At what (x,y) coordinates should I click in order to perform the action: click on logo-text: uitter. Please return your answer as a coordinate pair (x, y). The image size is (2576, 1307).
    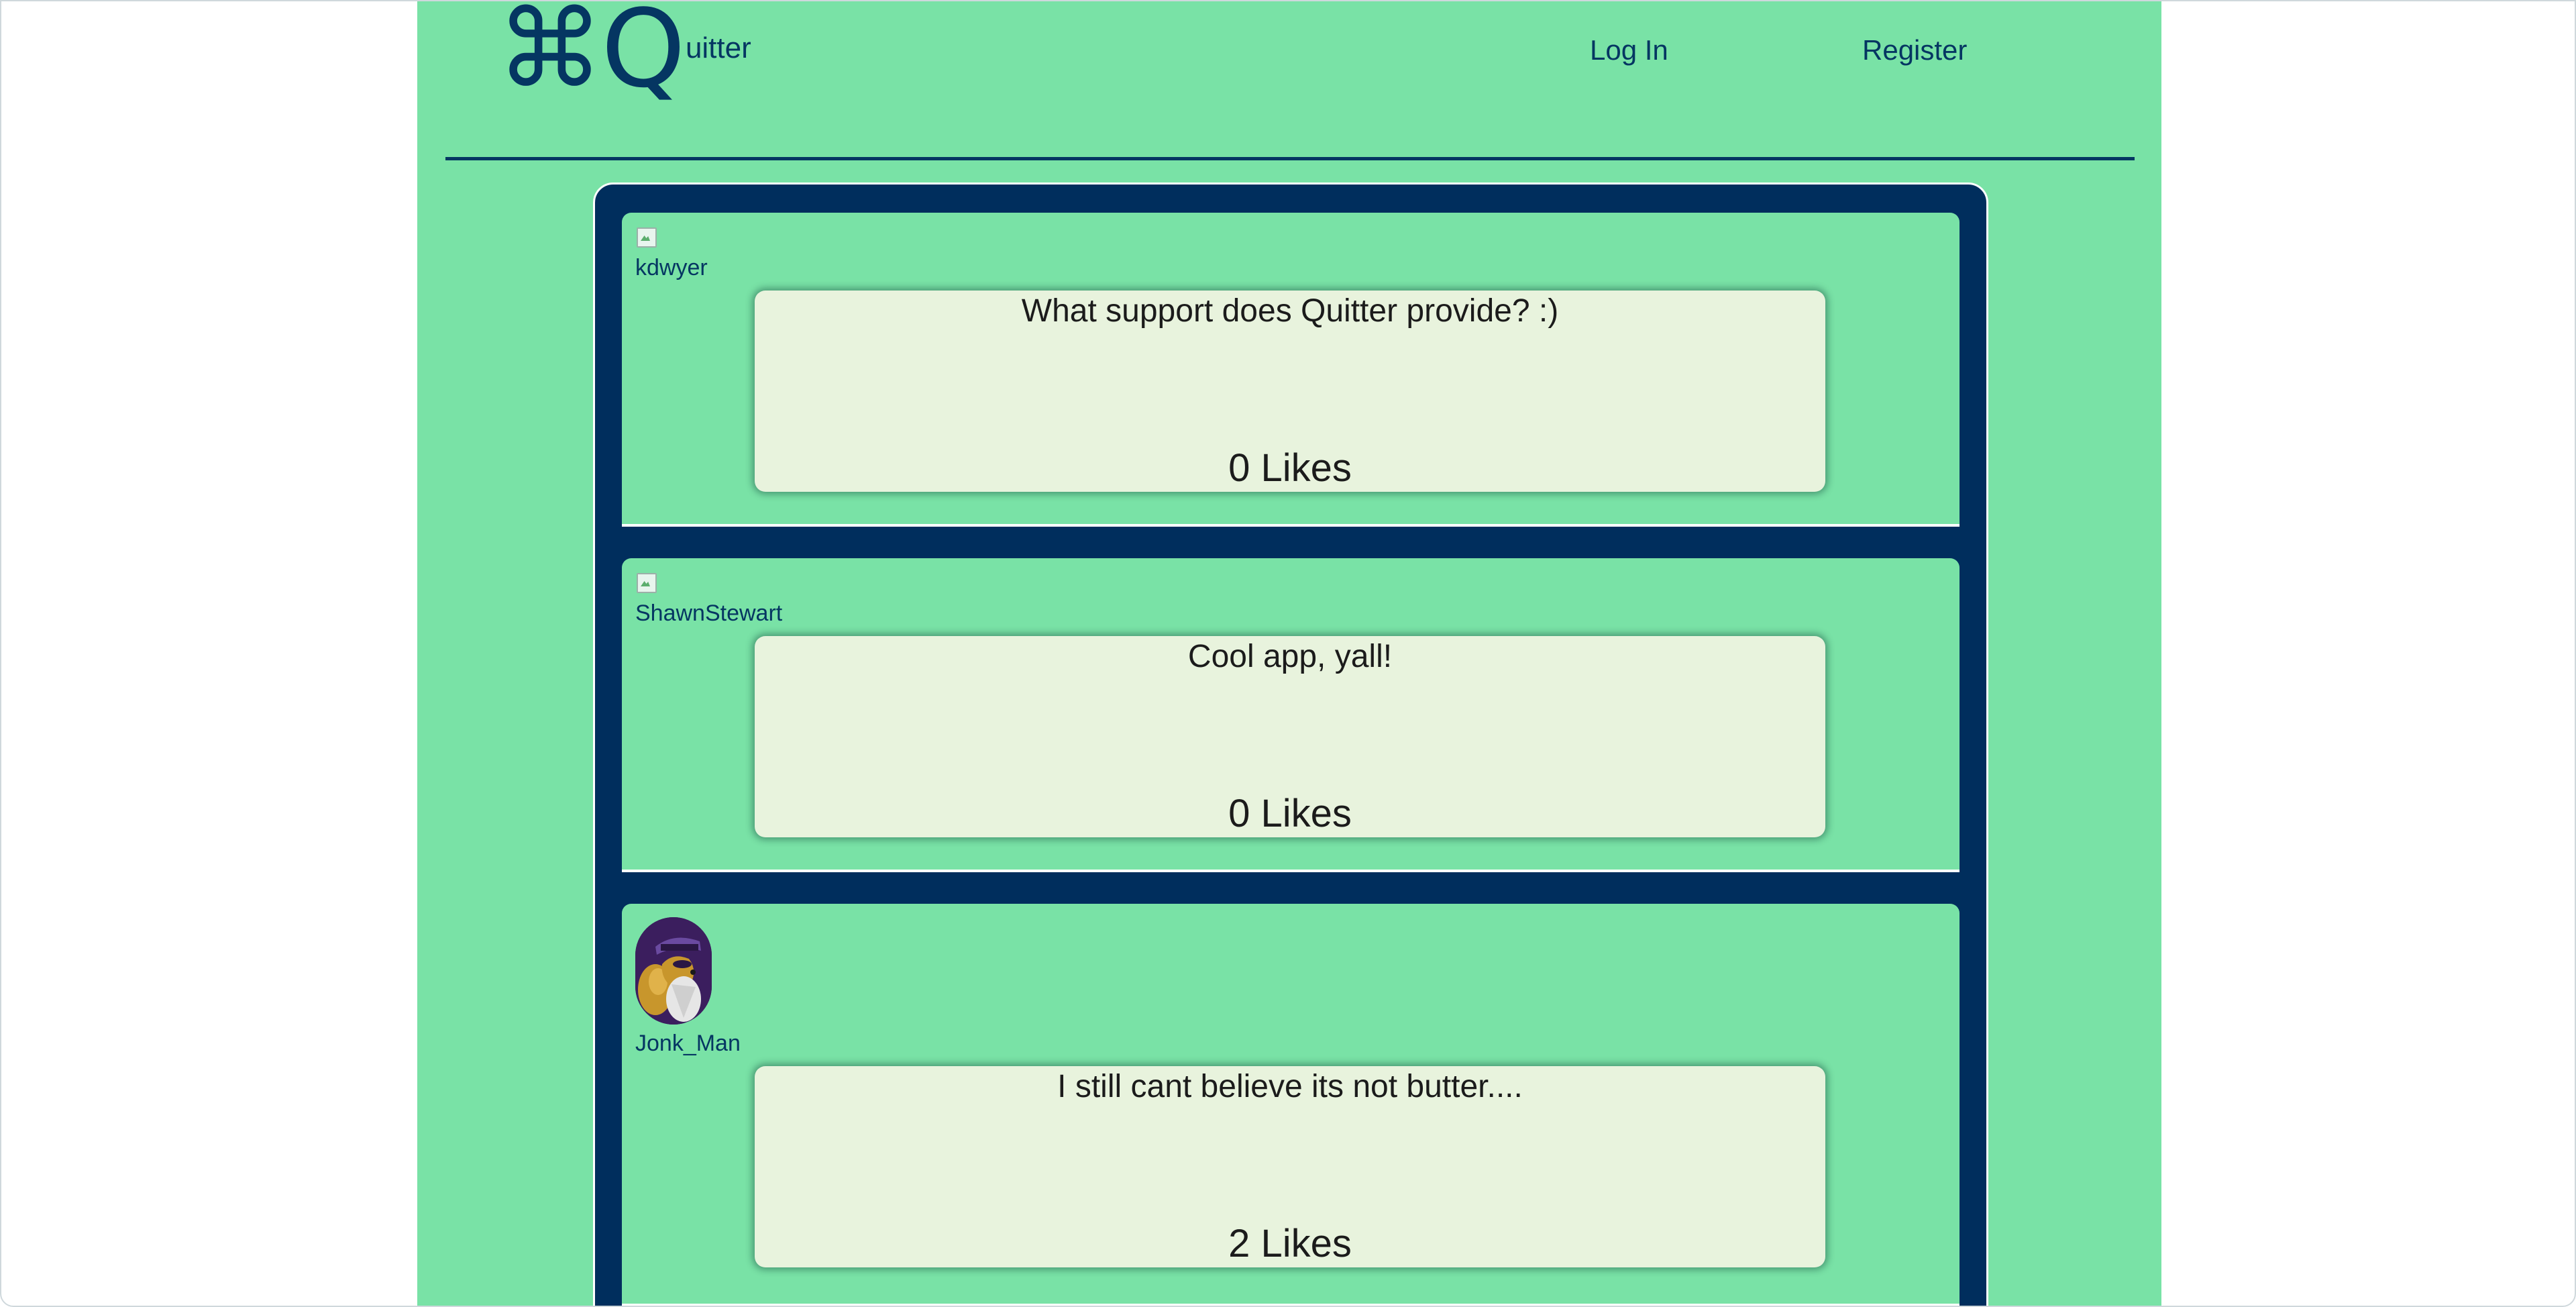
    Looking at the image, I should click on (718, 48).